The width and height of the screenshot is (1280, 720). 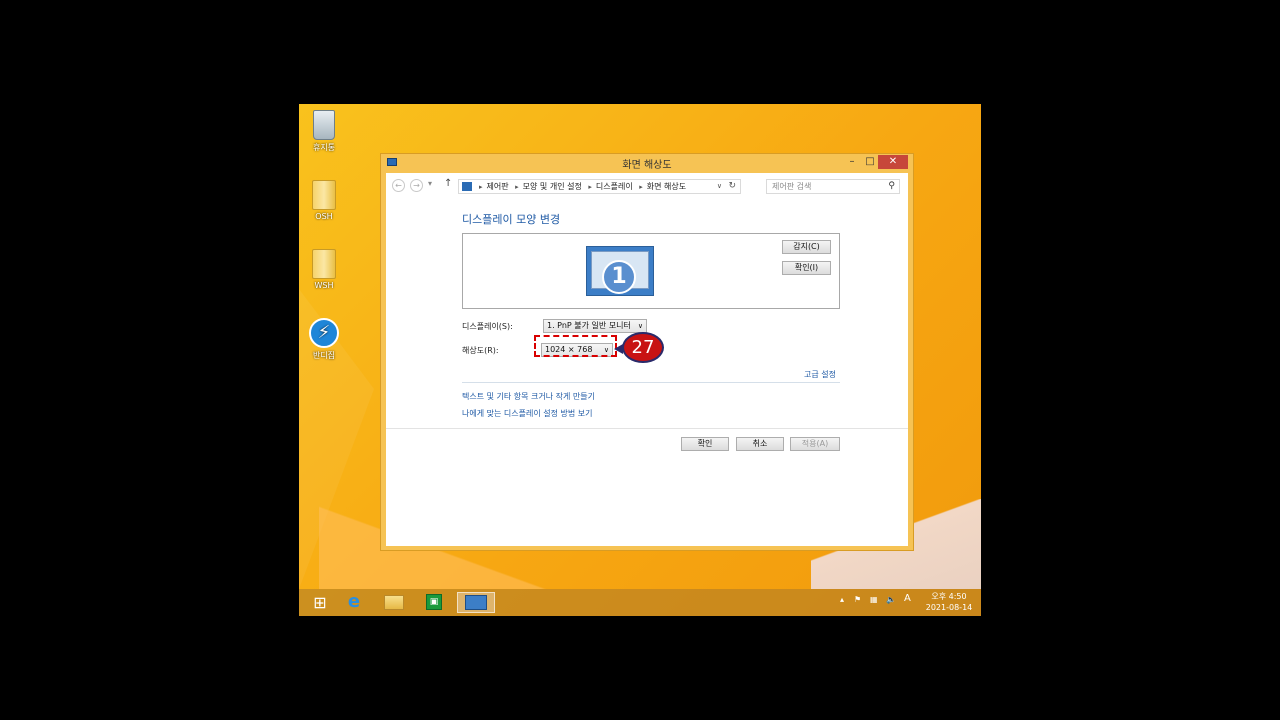 I want to click on display-select: 1. PnP 불가 일반 모니터 ∨, so click(x=595, y=326).